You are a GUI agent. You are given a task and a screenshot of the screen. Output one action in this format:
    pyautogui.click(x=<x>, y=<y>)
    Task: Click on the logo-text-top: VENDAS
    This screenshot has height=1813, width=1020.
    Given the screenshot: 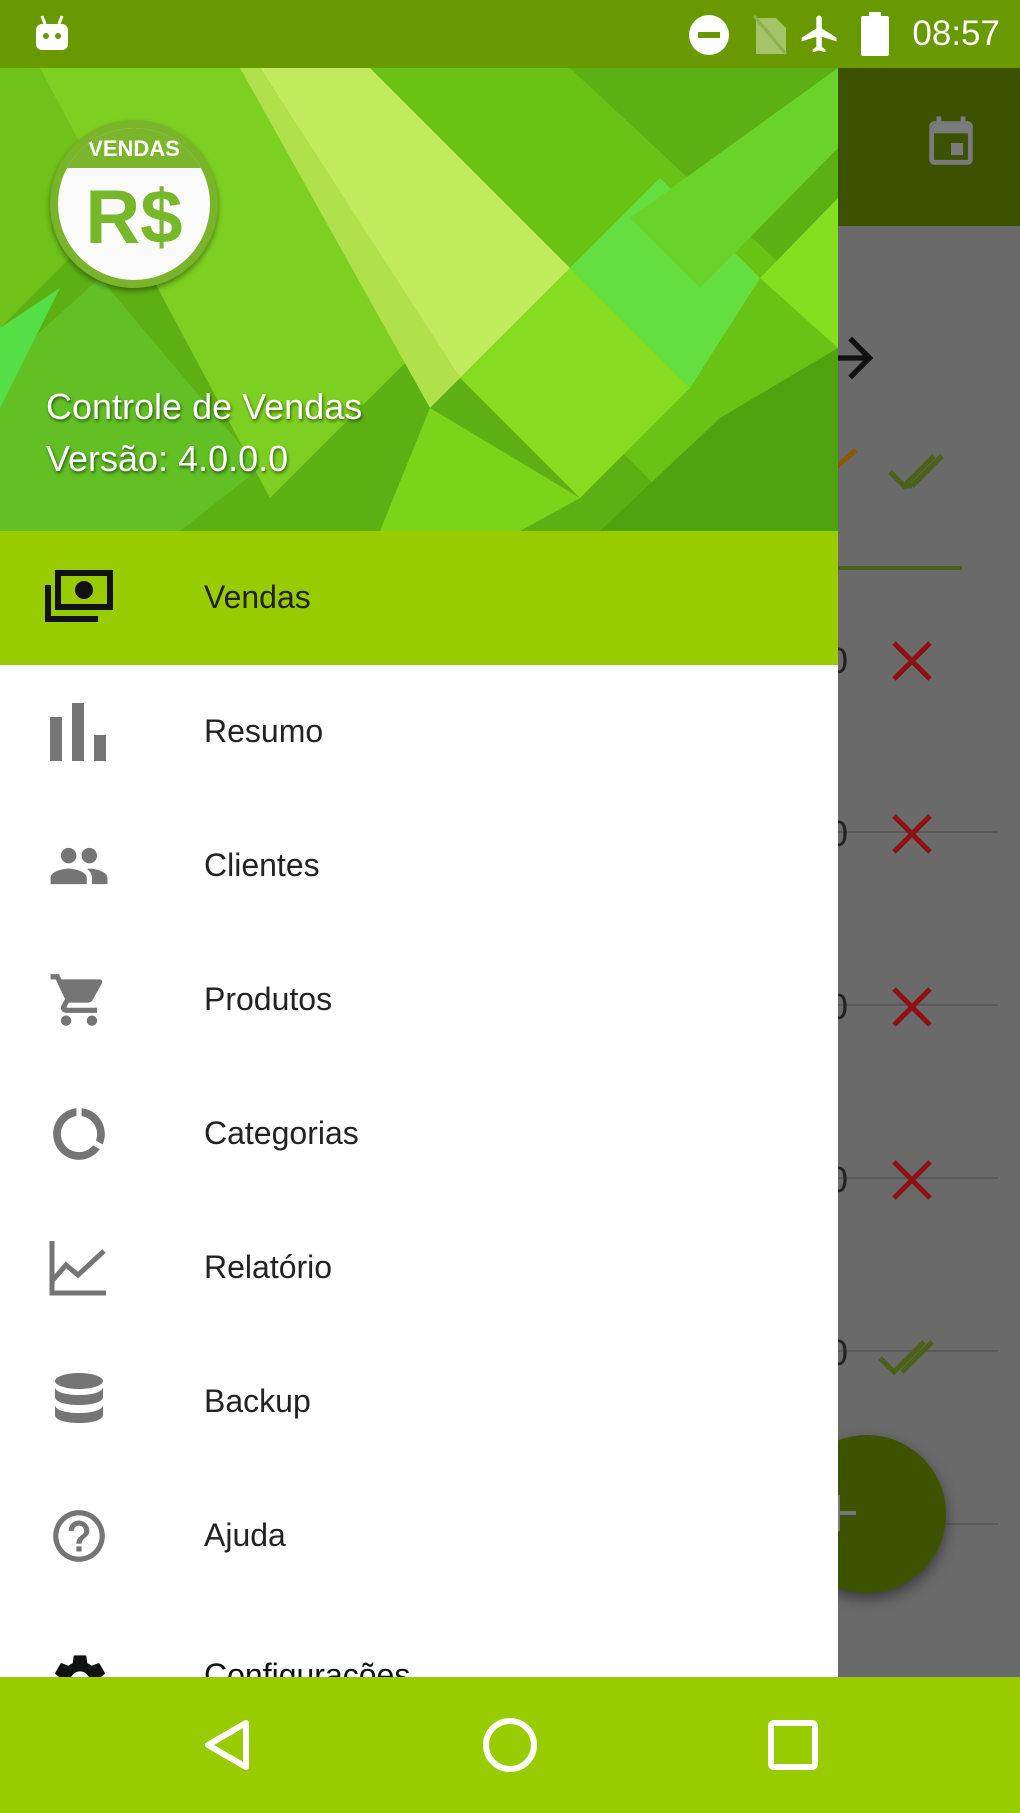 What is the action you would take?
    pyautogui.click(x=134, y=148)
    